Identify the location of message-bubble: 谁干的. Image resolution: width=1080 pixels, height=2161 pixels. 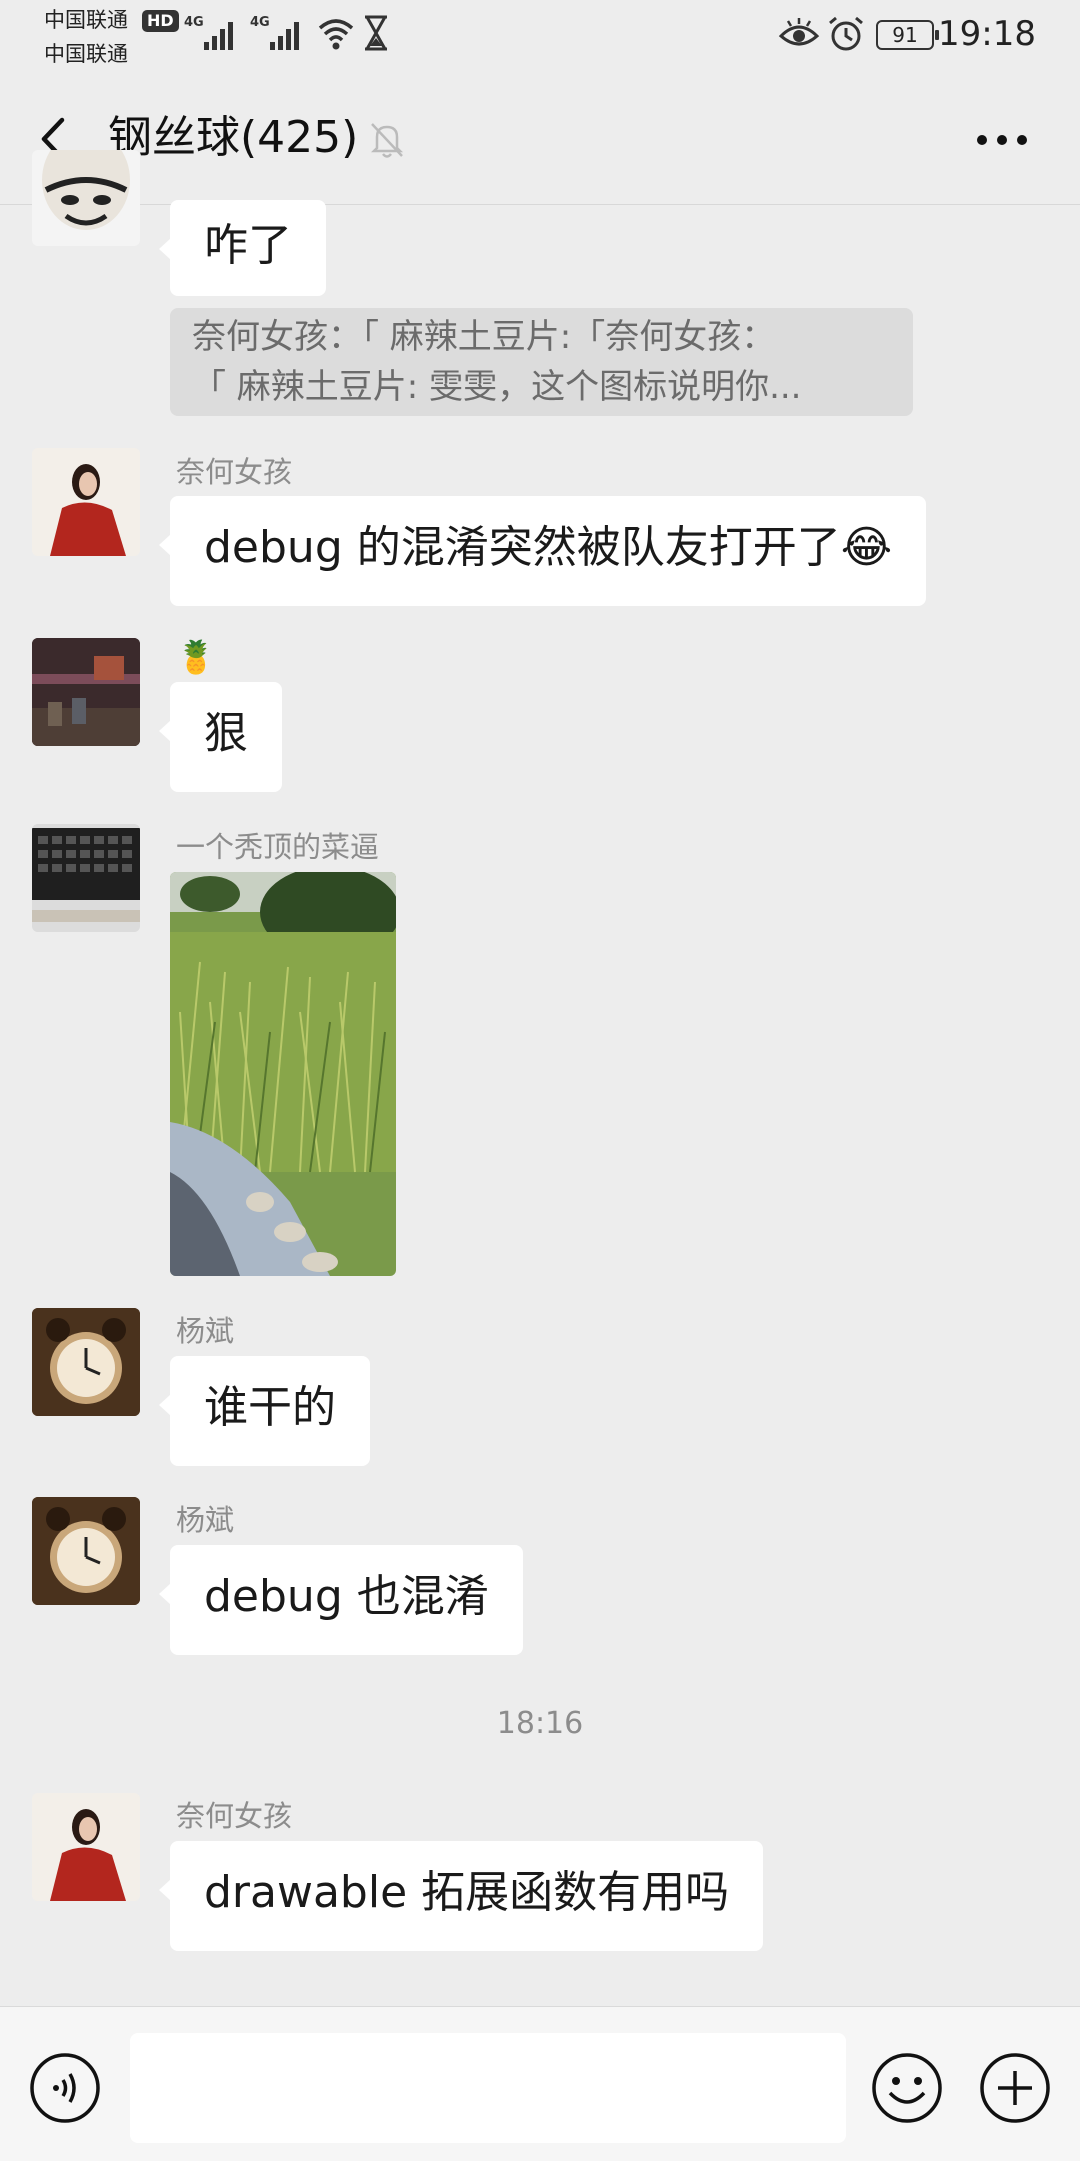
(264, 1411).